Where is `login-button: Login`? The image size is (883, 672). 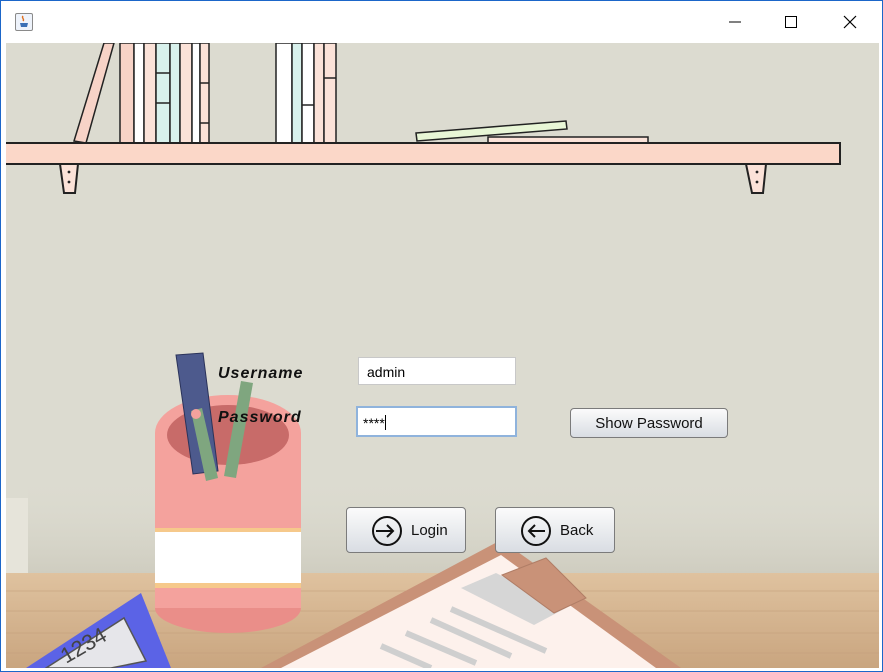 login-button: Login is located at coordinates (406, 530).